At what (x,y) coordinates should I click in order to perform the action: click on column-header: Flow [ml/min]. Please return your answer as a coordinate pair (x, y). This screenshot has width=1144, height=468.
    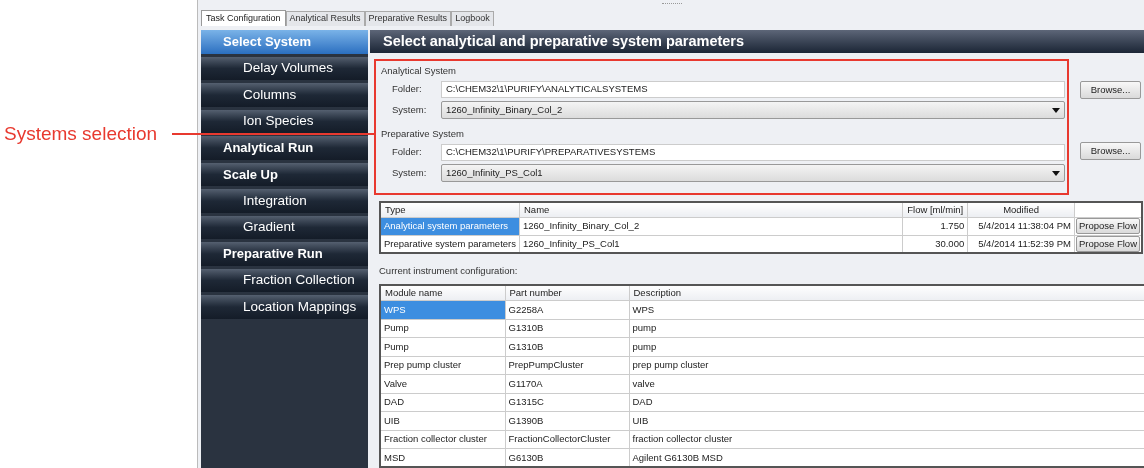
    Looking at the image, I should click on (935, 210).